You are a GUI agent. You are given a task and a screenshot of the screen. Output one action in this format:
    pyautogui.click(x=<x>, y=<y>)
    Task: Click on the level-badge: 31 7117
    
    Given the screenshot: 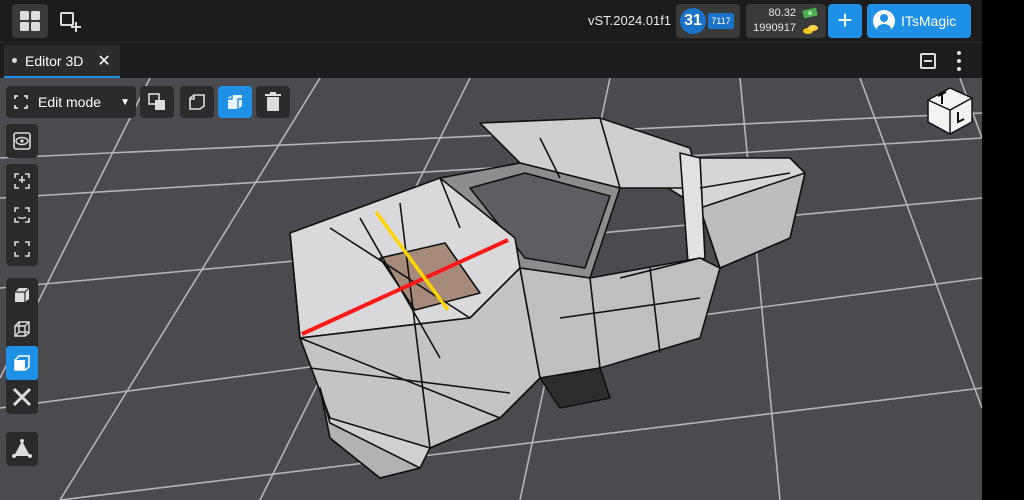 What is the action you would take?
    pyautogui.click(x=708, y=21)
    